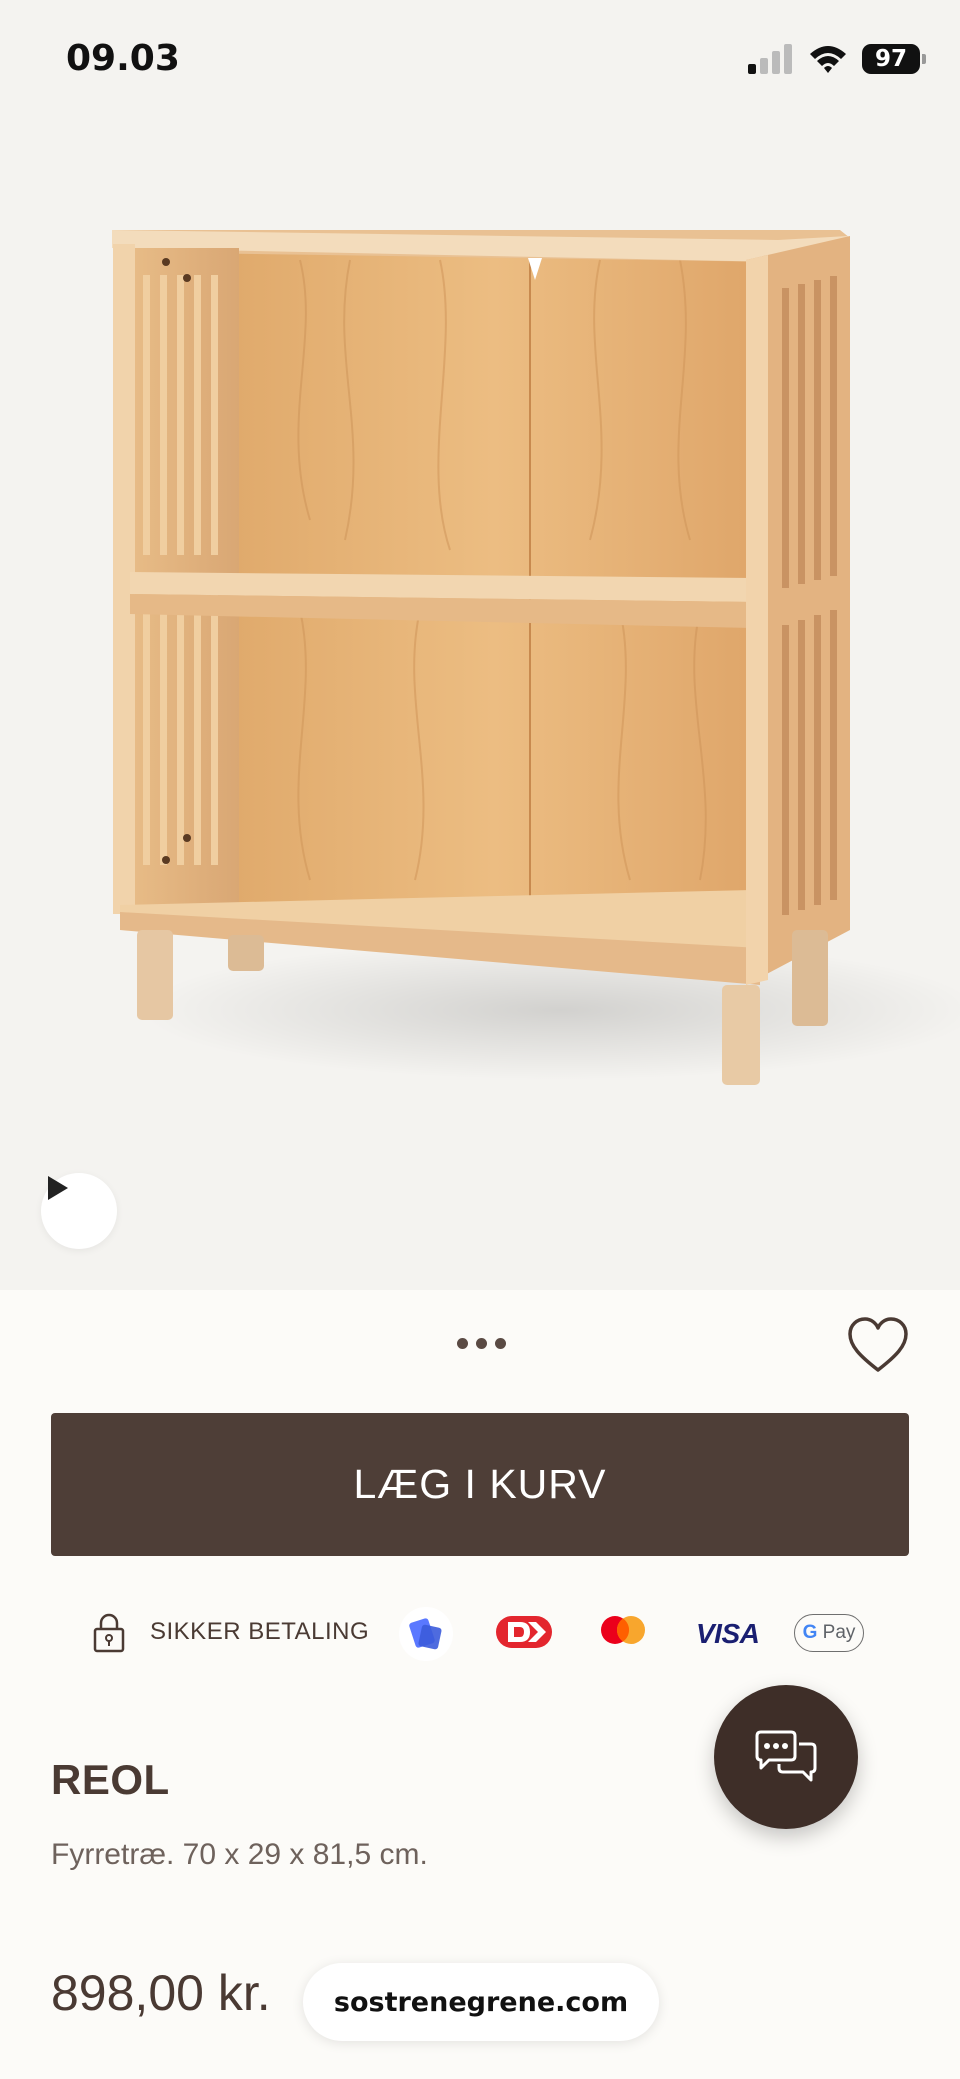  I want to click on status-icons: 97, so click(837, 59).